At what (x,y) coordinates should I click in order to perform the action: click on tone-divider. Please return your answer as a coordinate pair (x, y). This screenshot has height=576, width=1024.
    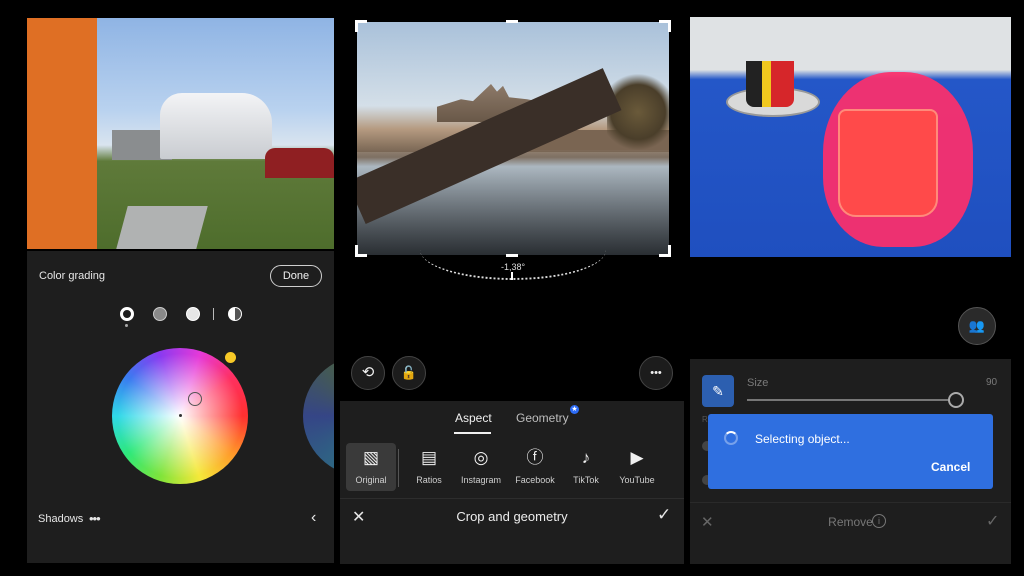
    Looking at the image, I should click on (213, 314).